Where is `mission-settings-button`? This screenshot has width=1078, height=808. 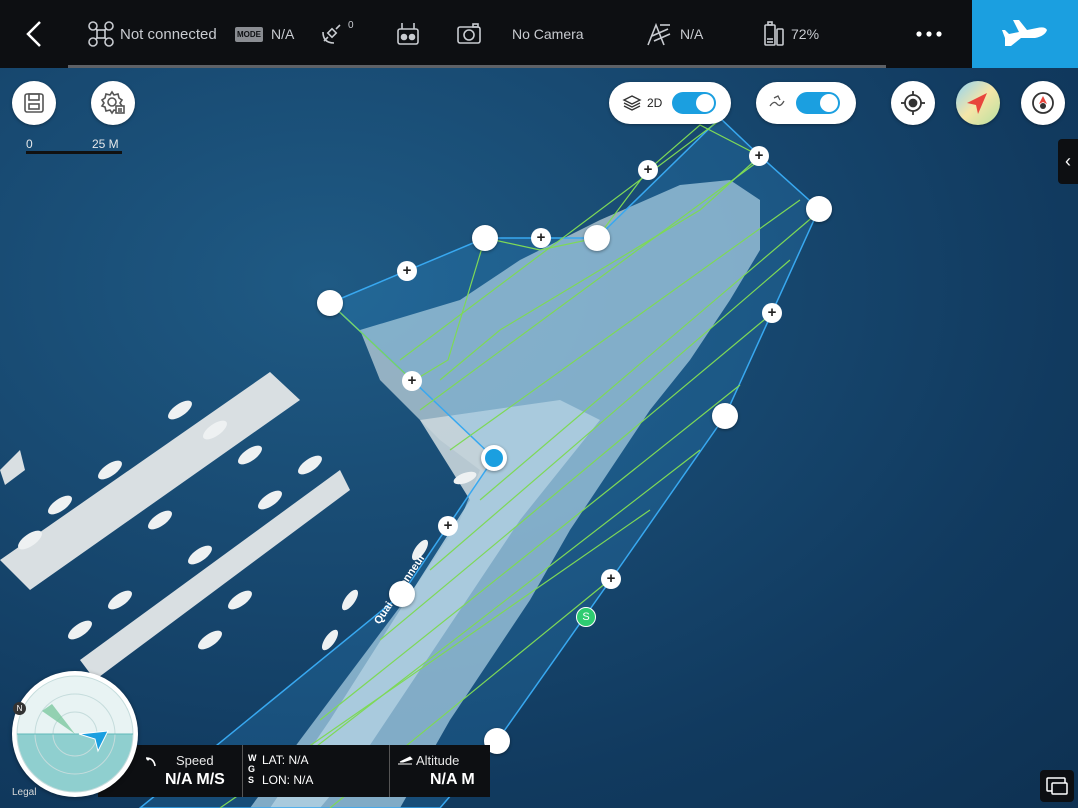 mission-settings-button is located at coordinates (113, 103).